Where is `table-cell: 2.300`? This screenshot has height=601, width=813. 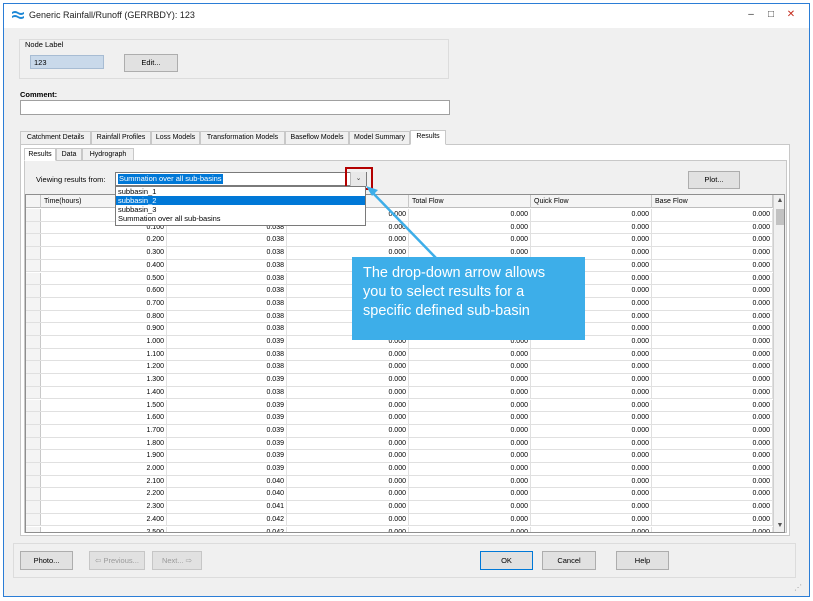 table-cell: 2.300 is located at coordinates (104, 507).